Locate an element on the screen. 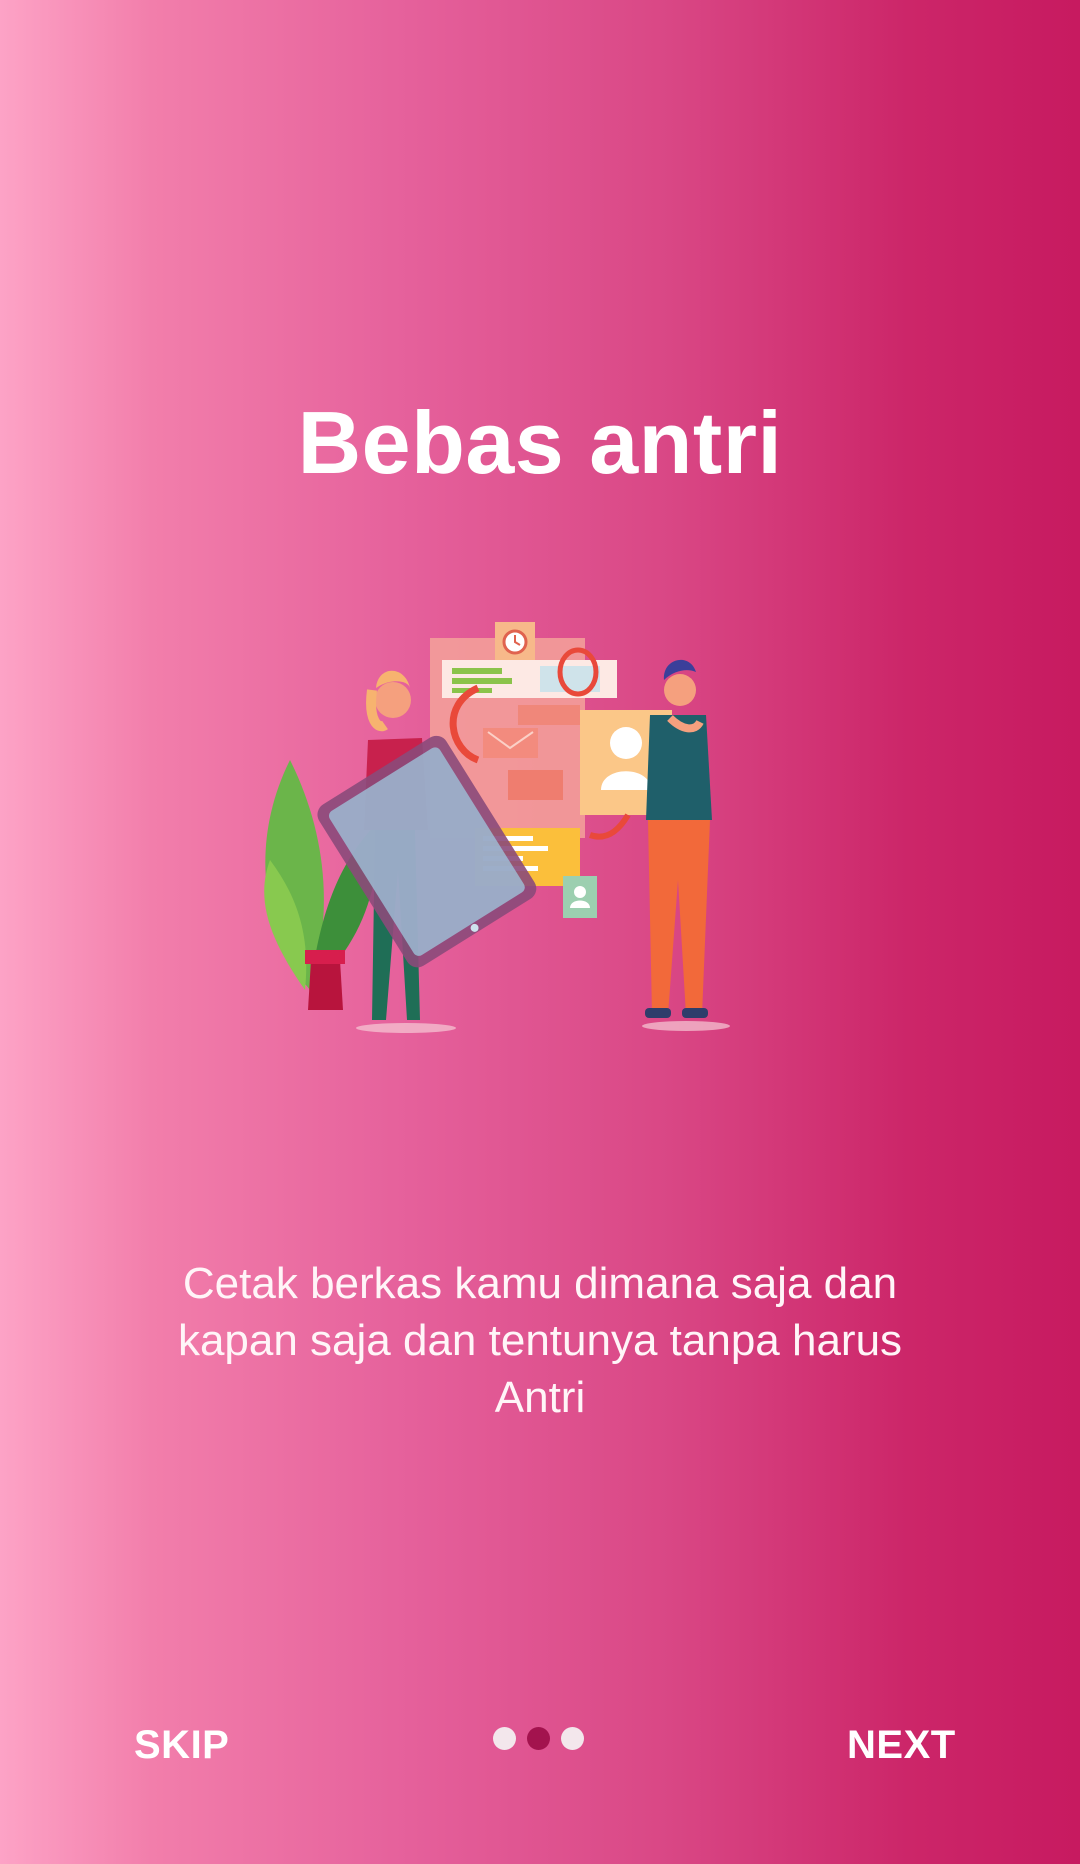 The width and height of the screenshot is (1080, 1864). people-queue-illustration is located at coordinates (500, 840).